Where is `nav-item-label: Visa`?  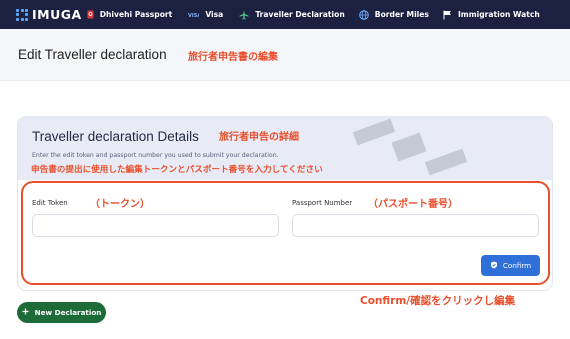 nav-item-label: Visa is located at coordinates (214, 14).